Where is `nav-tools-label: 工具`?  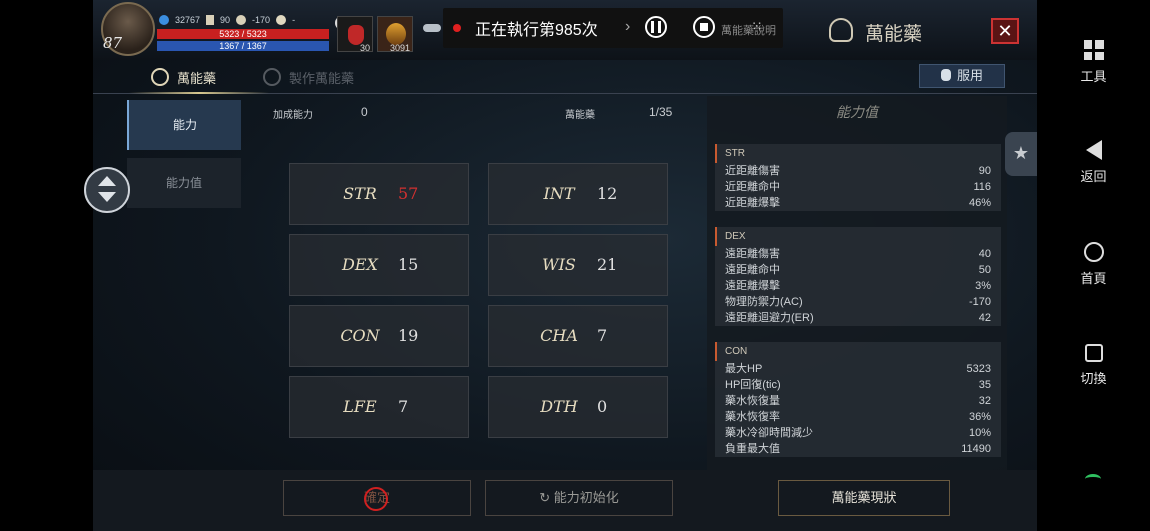
nav-tools-label: 工具 is located at coordinates (1093, 76).